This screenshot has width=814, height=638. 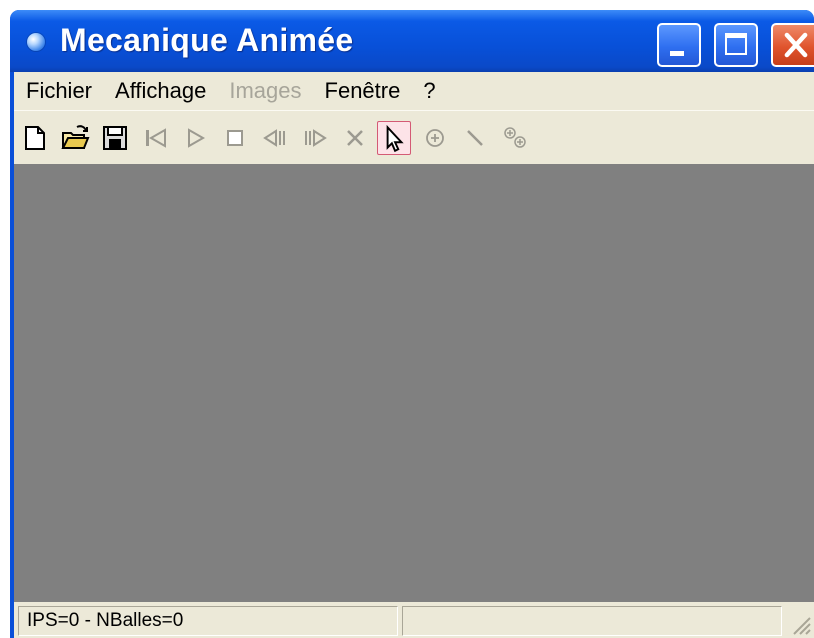 I want to click on step-back-icon, so click(x=274, y=138).